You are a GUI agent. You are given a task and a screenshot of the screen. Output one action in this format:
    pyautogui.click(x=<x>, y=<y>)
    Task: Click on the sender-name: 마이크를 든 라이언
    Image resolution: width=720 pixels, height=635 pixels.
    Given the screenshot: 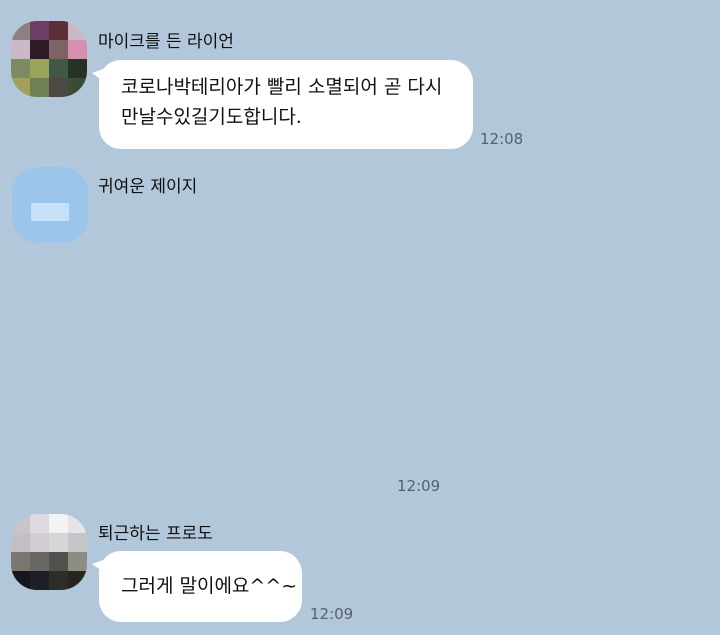 What is the action you would take?
    pyautogui.click(x=166, y=42)
    